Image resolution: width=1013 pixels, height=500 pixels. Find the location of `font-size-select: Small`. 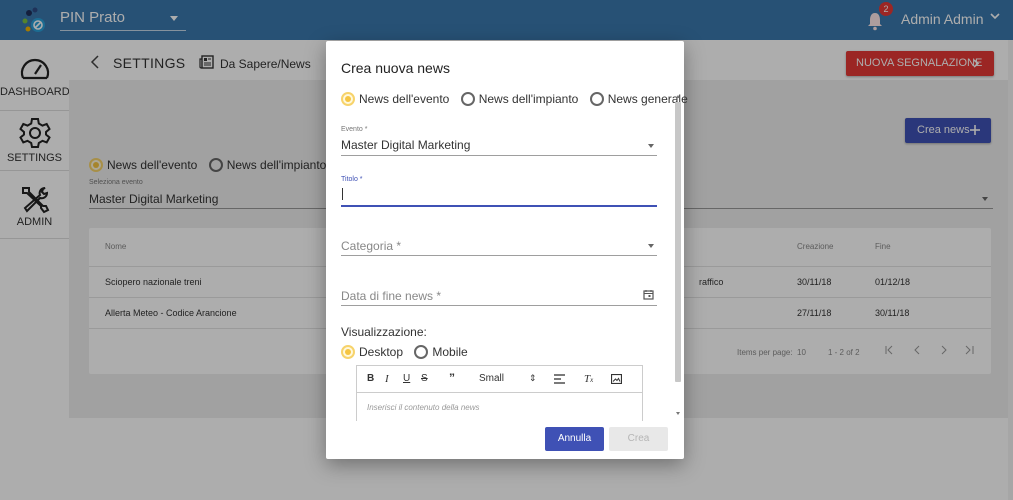

font-size-select: Small is located at coordinates (491, 378).